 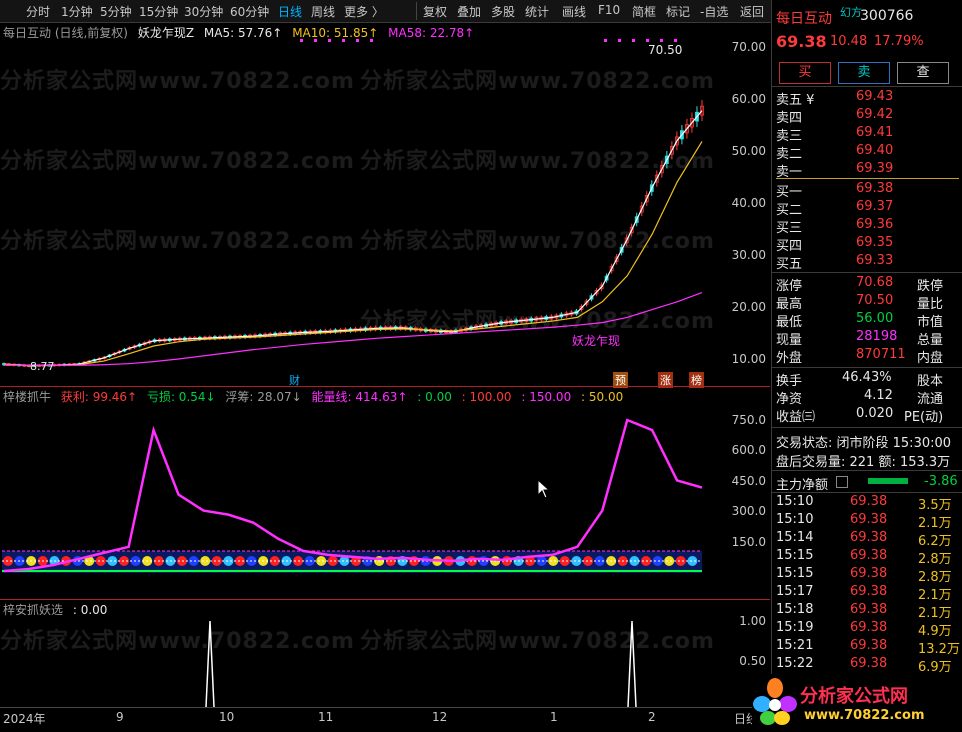 I want to click on bid-row: 买四 69.35, so click(x=869, y=244).